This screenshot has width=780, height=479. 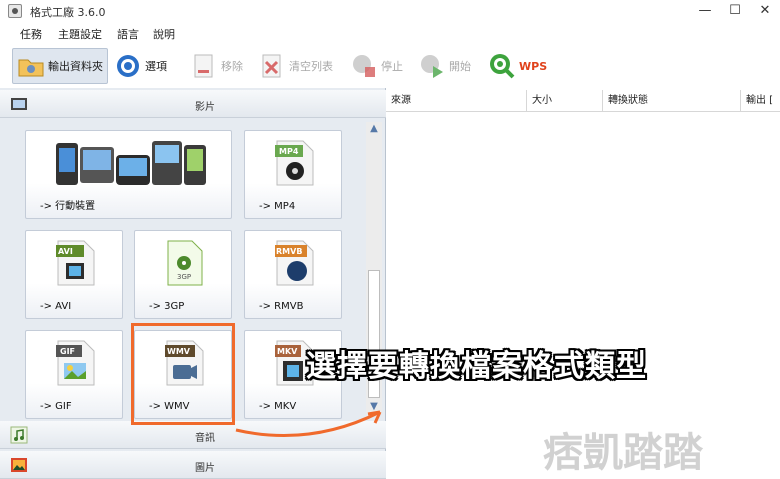 What do you see at coordinates (185, 264) in the screenshot?
I see `3gp-file-icon` at bounding box center [185, 264].